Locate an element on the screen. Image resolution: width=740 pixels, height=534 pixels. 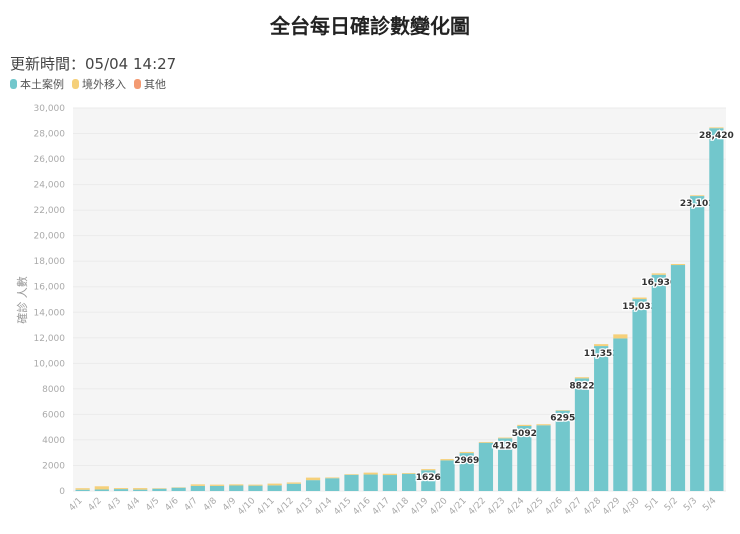
x-tick-label: 4/7 is located at coordinates (191, 504).